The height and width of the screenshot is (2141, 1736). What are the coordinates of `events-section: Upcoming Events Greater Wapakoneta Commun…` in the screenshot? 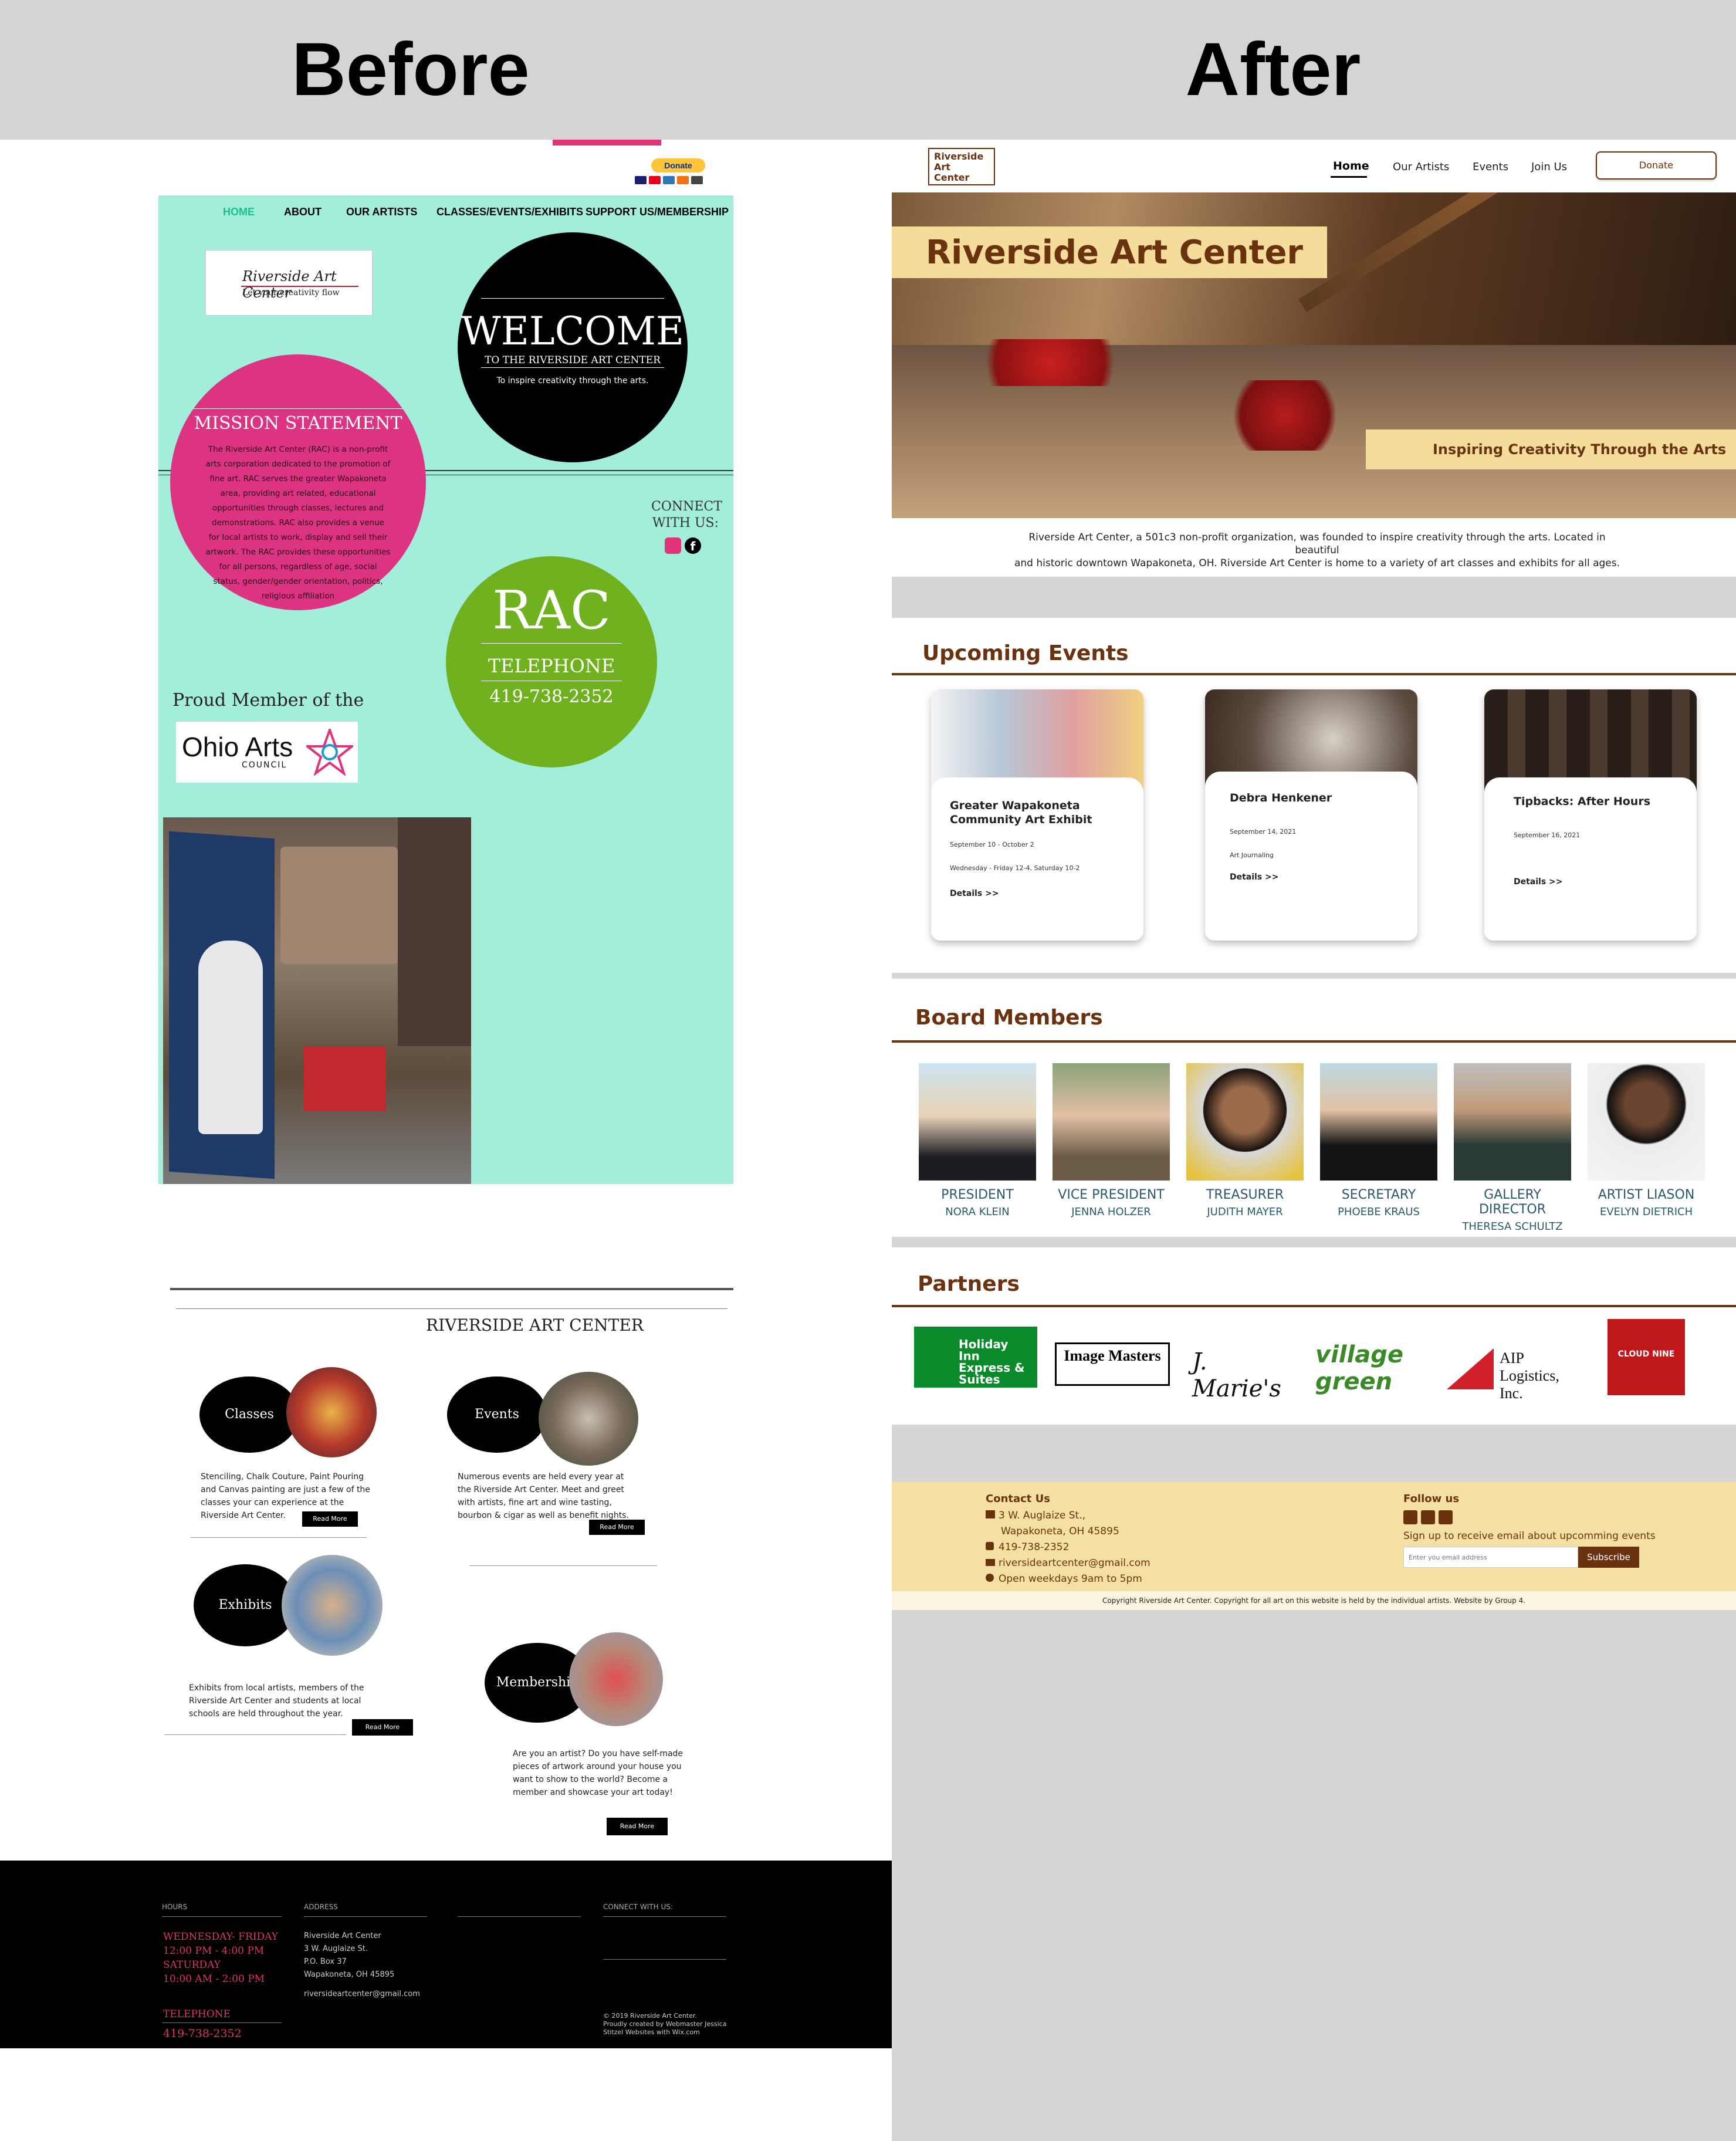 It's located at (1314, 795).